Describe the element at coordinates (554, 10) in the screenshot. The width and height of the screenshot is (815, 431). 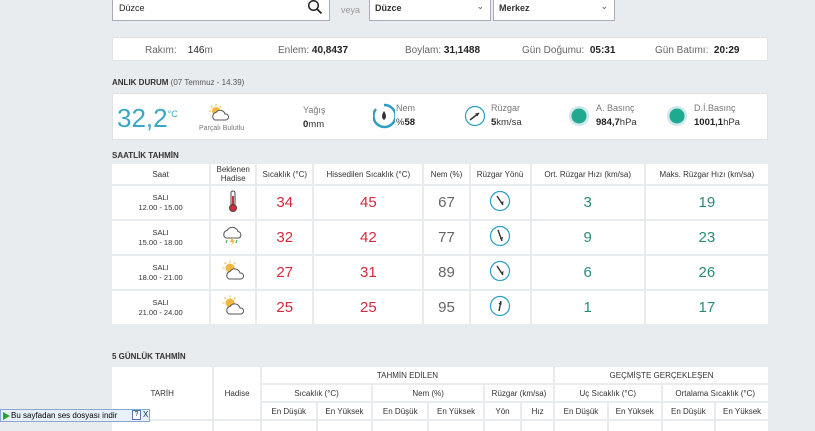
I see `district-select: Merkez ⌄` at that location.